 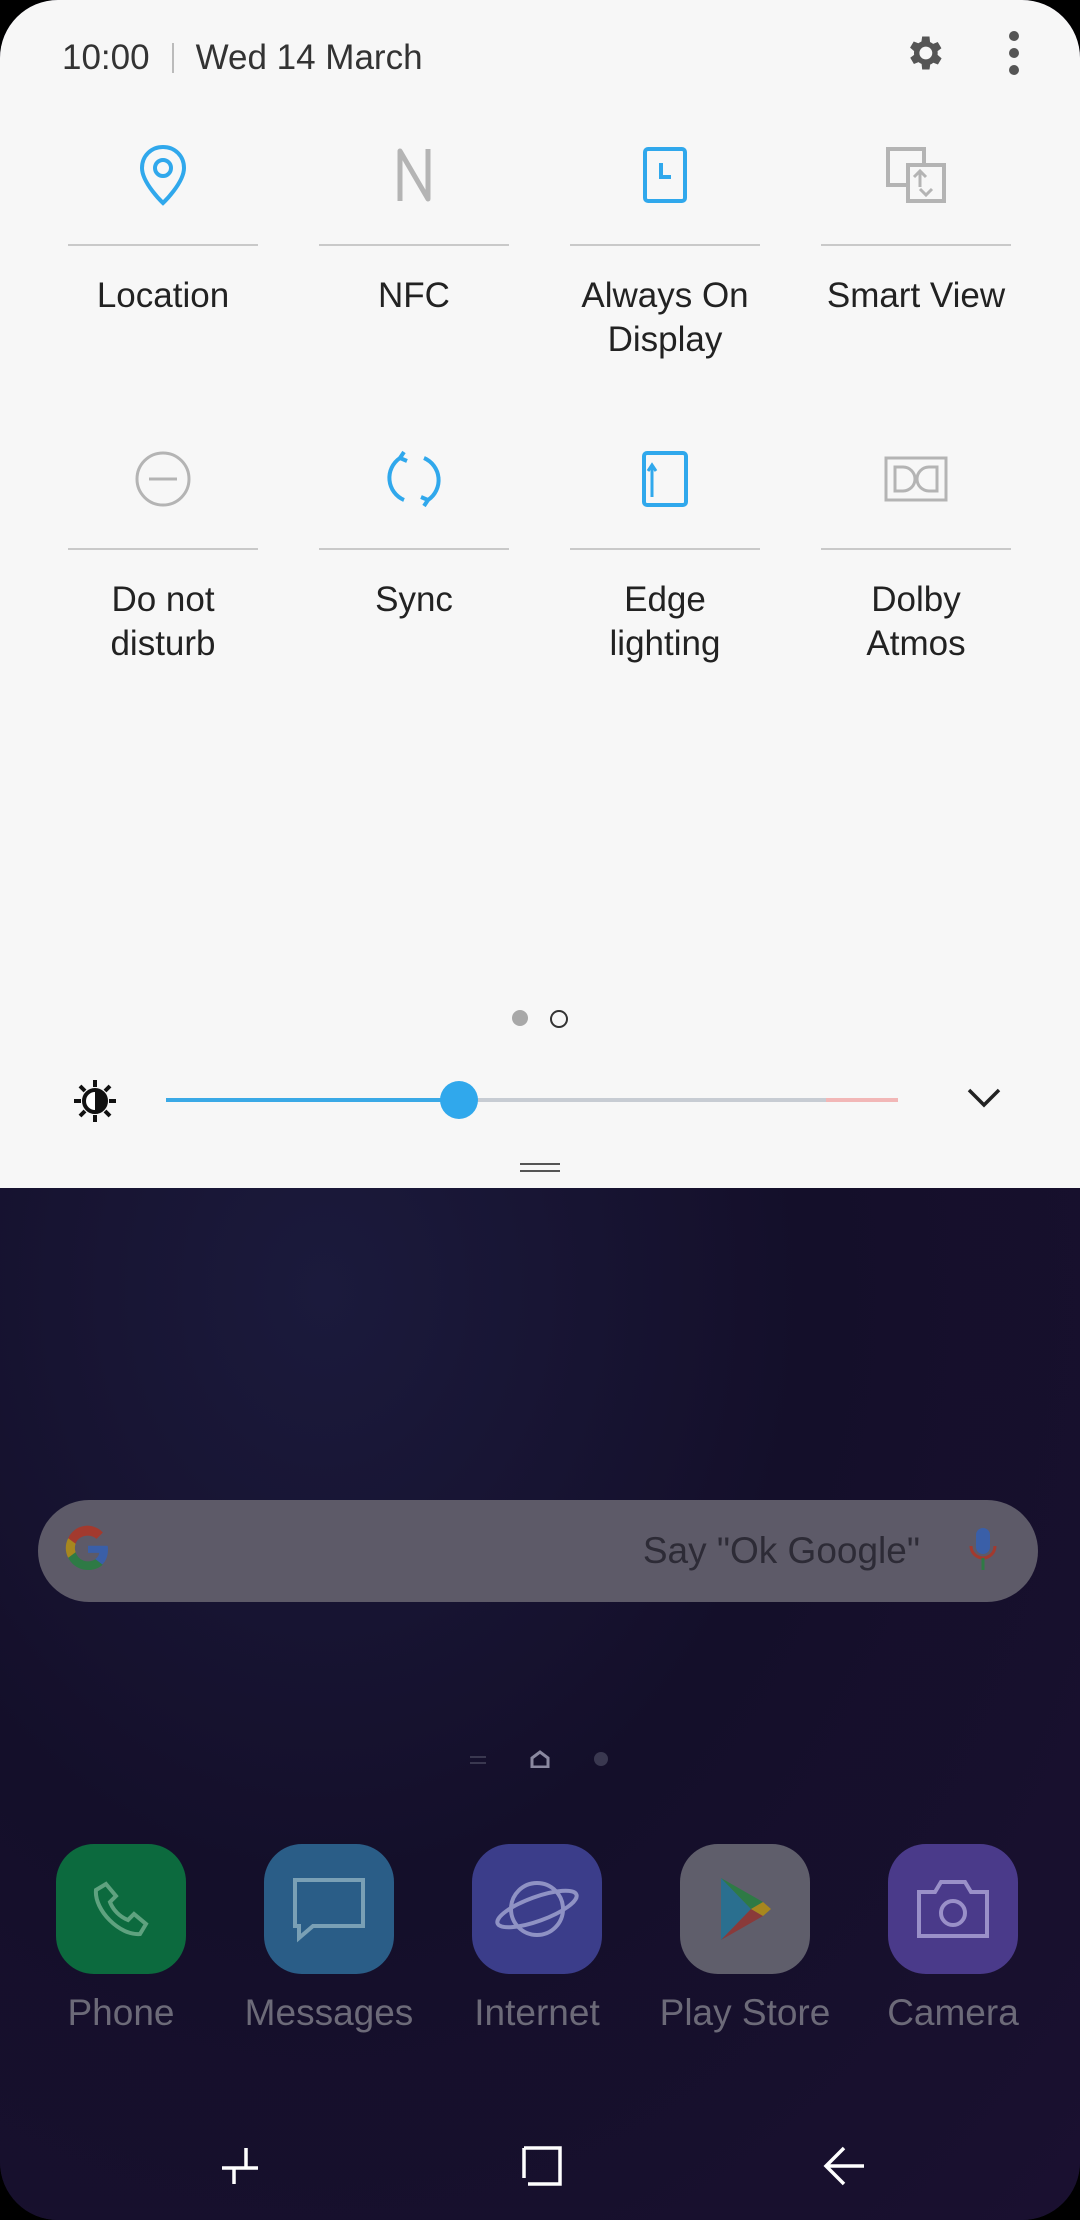 I want to click on app-internet: Internet, so click(x=537, y=1939).